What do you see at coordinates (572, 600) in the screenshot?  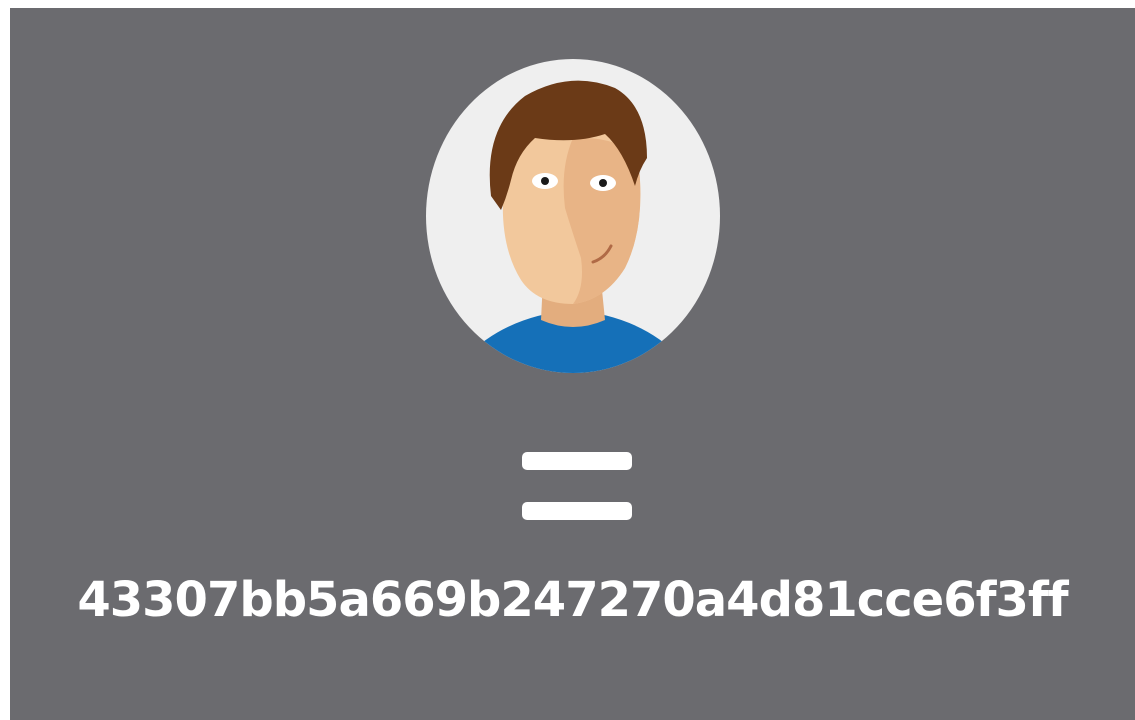 I see `hash-text: 43307bb5a669b247270a4d81cce6f3ff` at bounding box center [572, 600].